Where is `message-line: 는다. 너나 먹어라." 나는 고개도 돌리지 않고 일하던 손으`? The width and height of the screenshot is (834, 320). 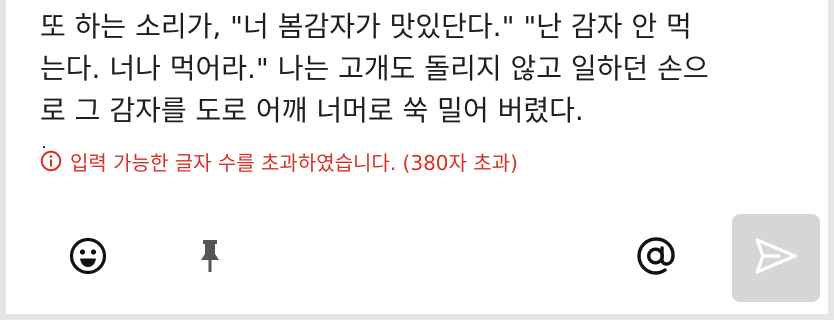 message-line: 는다. 너나 먹어라." 나는 고개도 돌리지 않고 일하던 손으 is located at coordinates (374, 68).